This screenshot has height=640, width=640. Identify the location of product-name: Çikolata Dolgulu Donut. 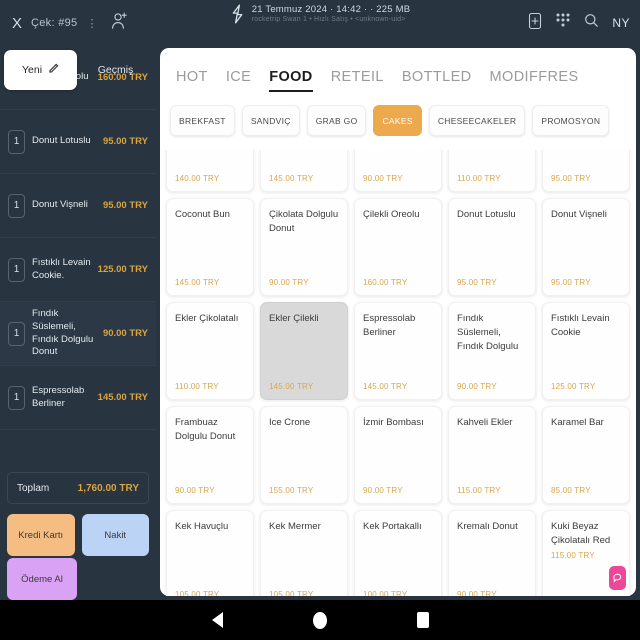
(304, 221).